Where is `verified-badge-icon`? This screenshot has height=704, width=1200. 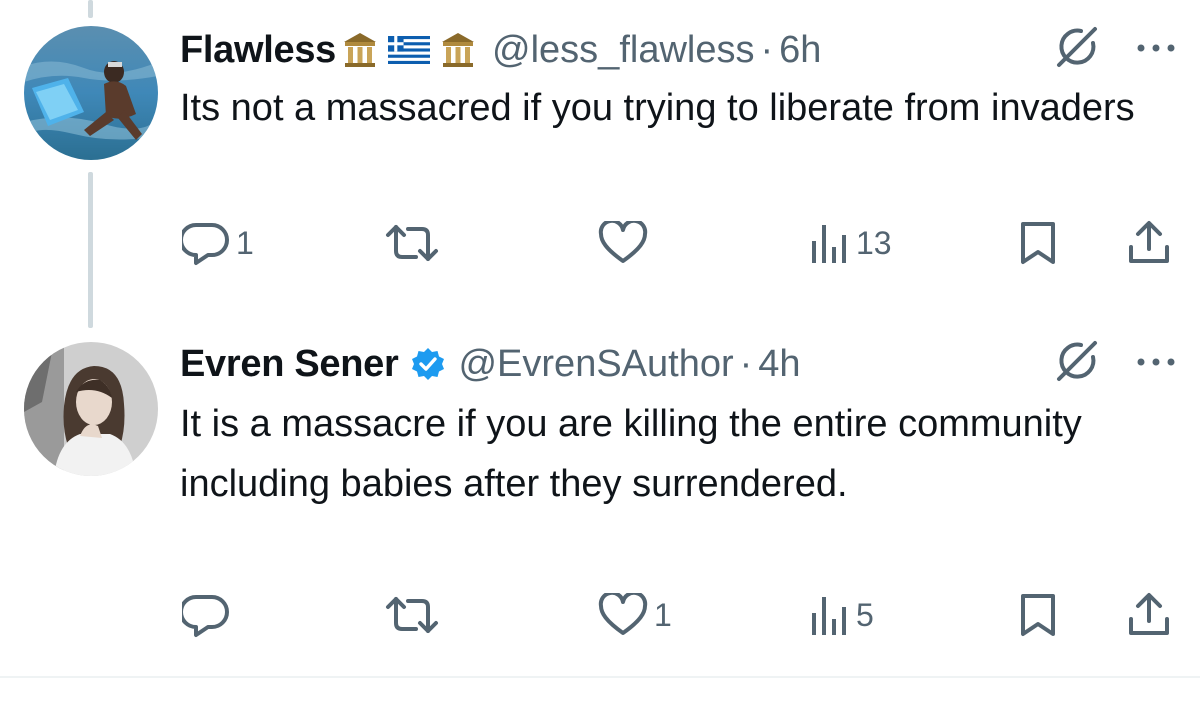 verified-badge-icon is located at coordinates (428, 364).